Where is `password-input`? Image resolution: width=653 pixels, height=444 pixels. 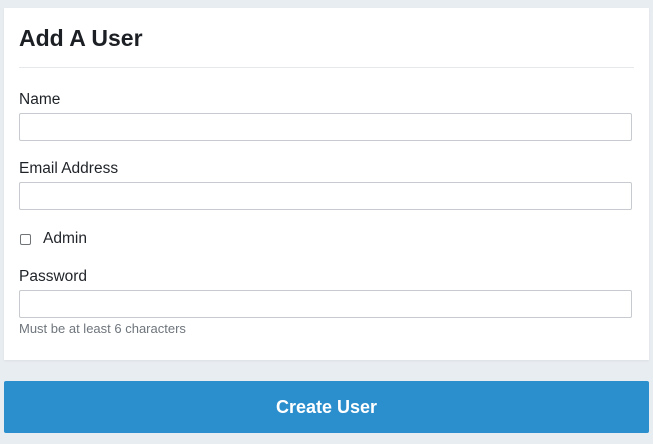
password-input is located at coordinates (325, 304).